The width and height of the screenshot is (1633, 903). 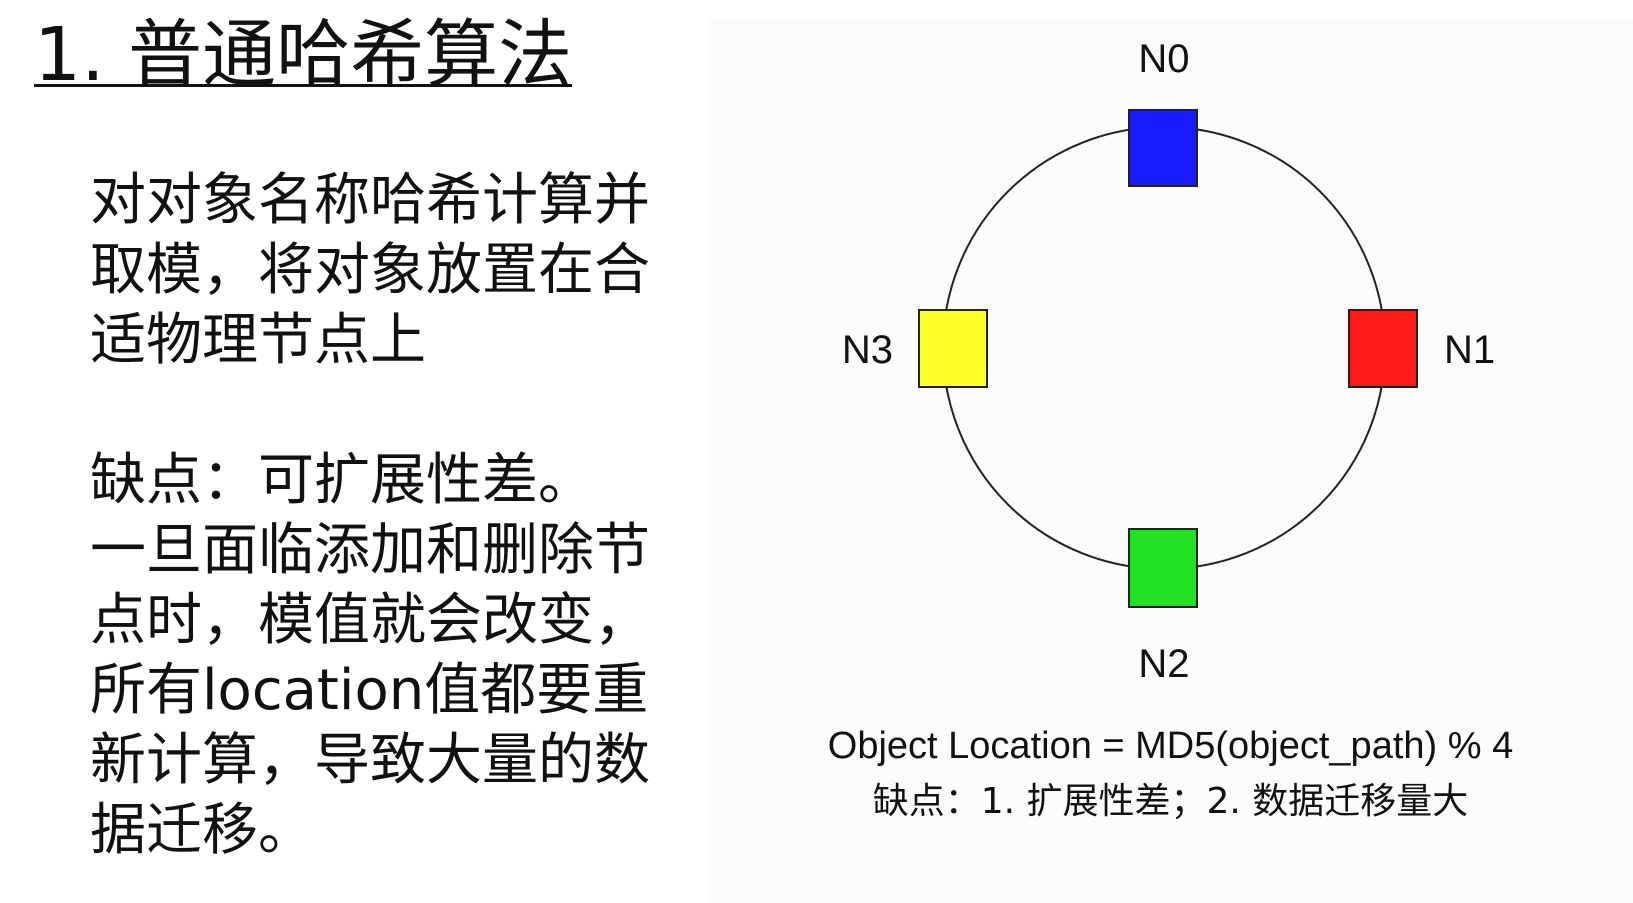 I want to click on node-n2-label: N2, so click(x=1163, y=664).